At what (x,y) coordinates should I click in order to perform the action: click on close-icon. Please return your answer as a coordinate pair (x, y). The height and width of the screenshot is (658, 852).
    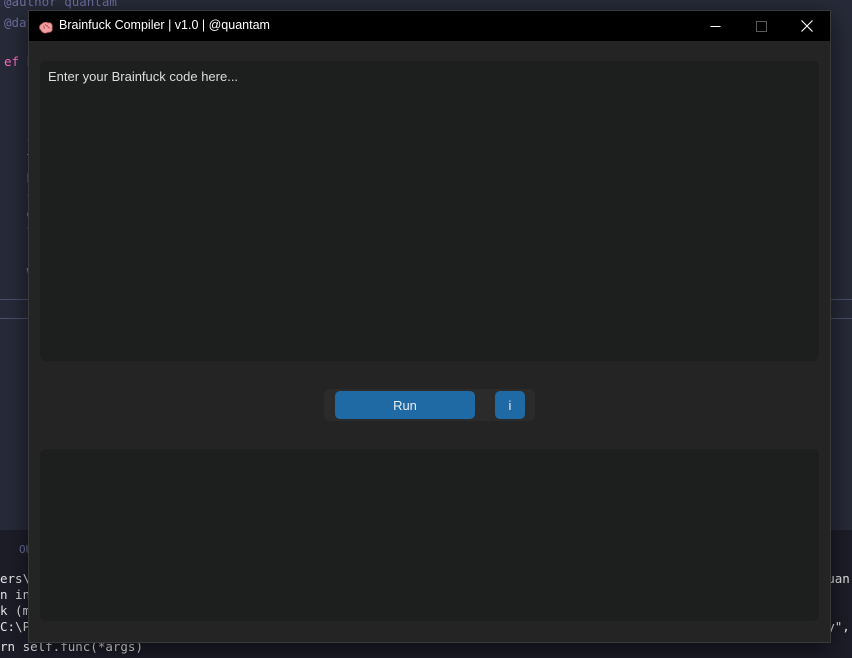
    Looking at the image, I should click on (807, 26).